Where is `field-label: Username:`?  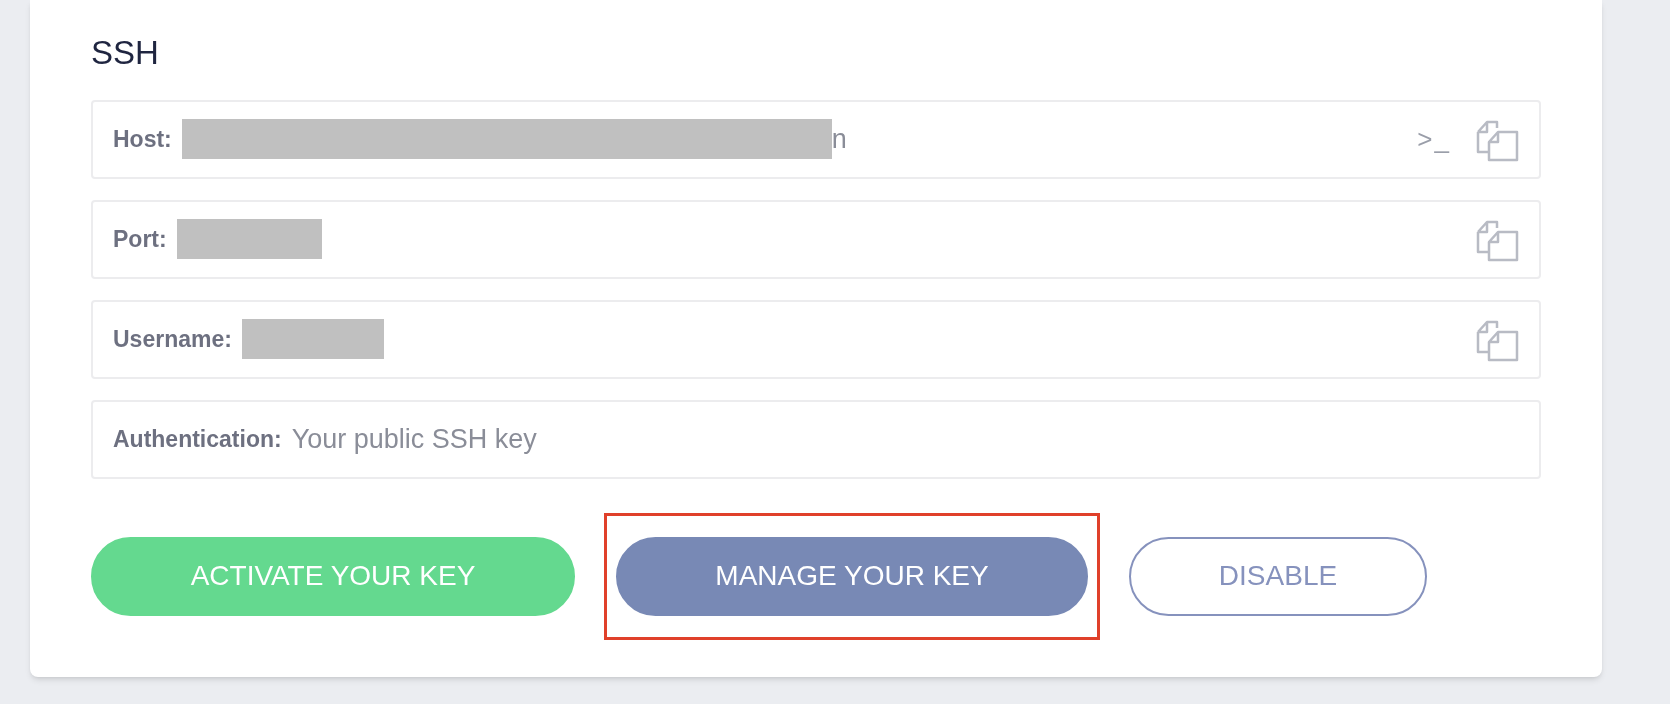 field-label: Username: is located at coordinates (172, 339).